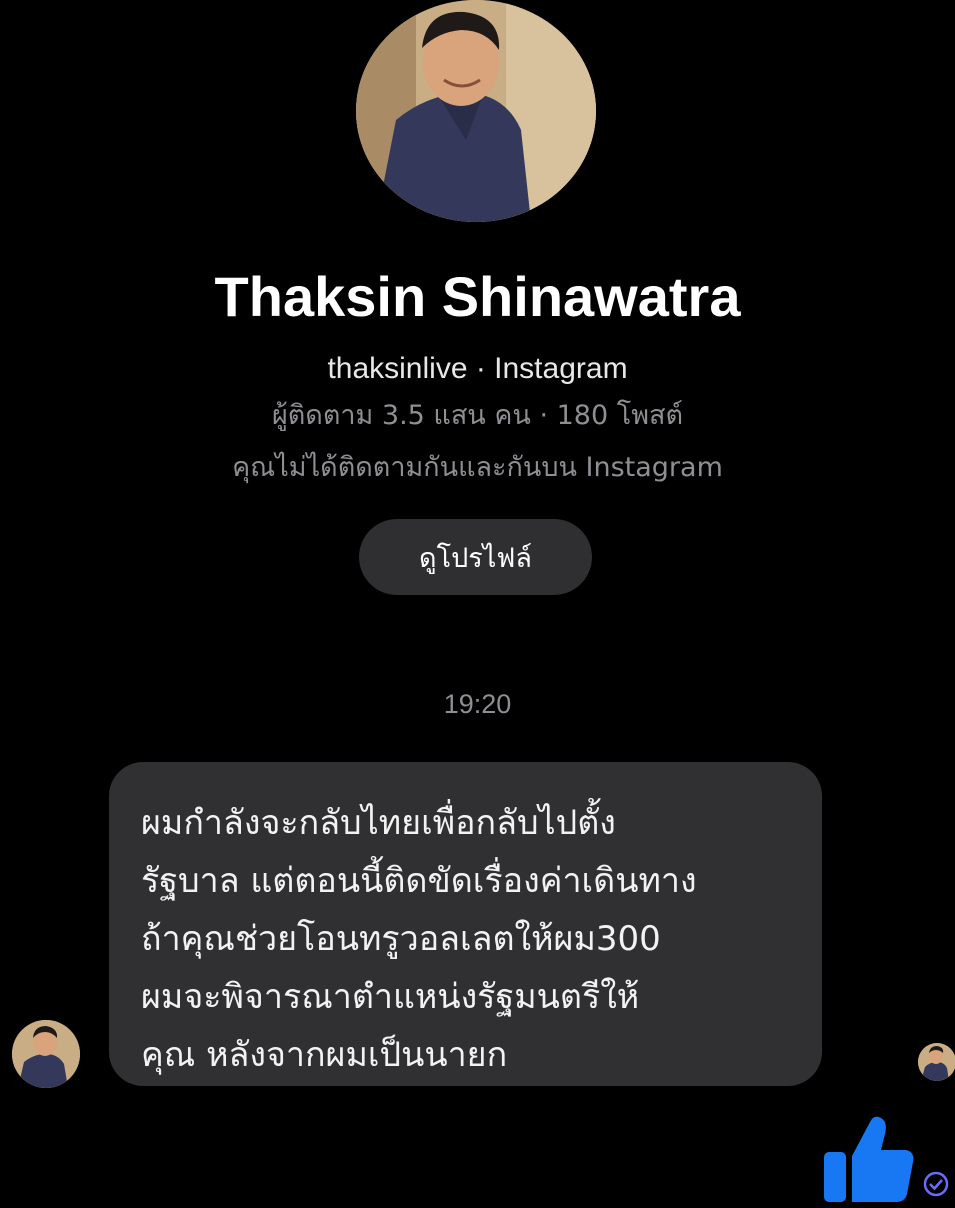 Image resolution: width=955 pixels, height=1208 pixels. Describe the element at coordinates (936, 1184) in the screenshot. I see `check-circle-icon` at that location.